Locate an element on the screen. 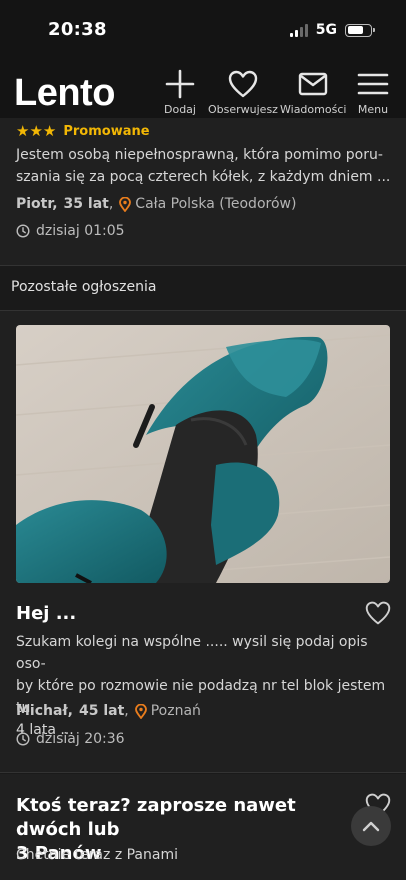 This screenshot has width=406, height=880. promoted-badge: ★★★ Promowane is located at coordinates (83, 131).